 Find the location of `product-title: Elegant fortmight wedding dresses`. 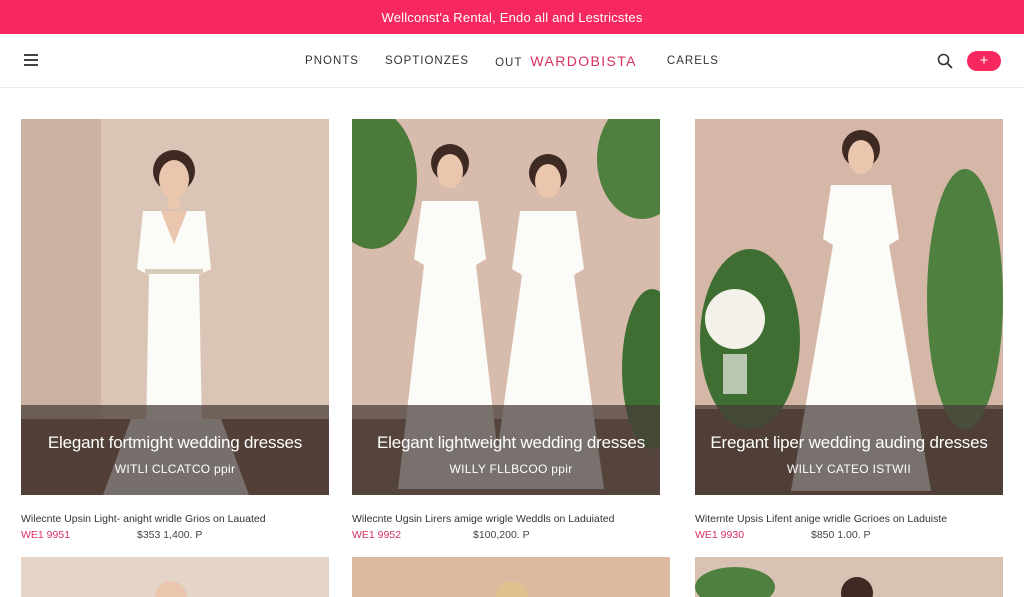

product-title: Elegant fortmight wedding dresses is located at coordinates (175, 442).